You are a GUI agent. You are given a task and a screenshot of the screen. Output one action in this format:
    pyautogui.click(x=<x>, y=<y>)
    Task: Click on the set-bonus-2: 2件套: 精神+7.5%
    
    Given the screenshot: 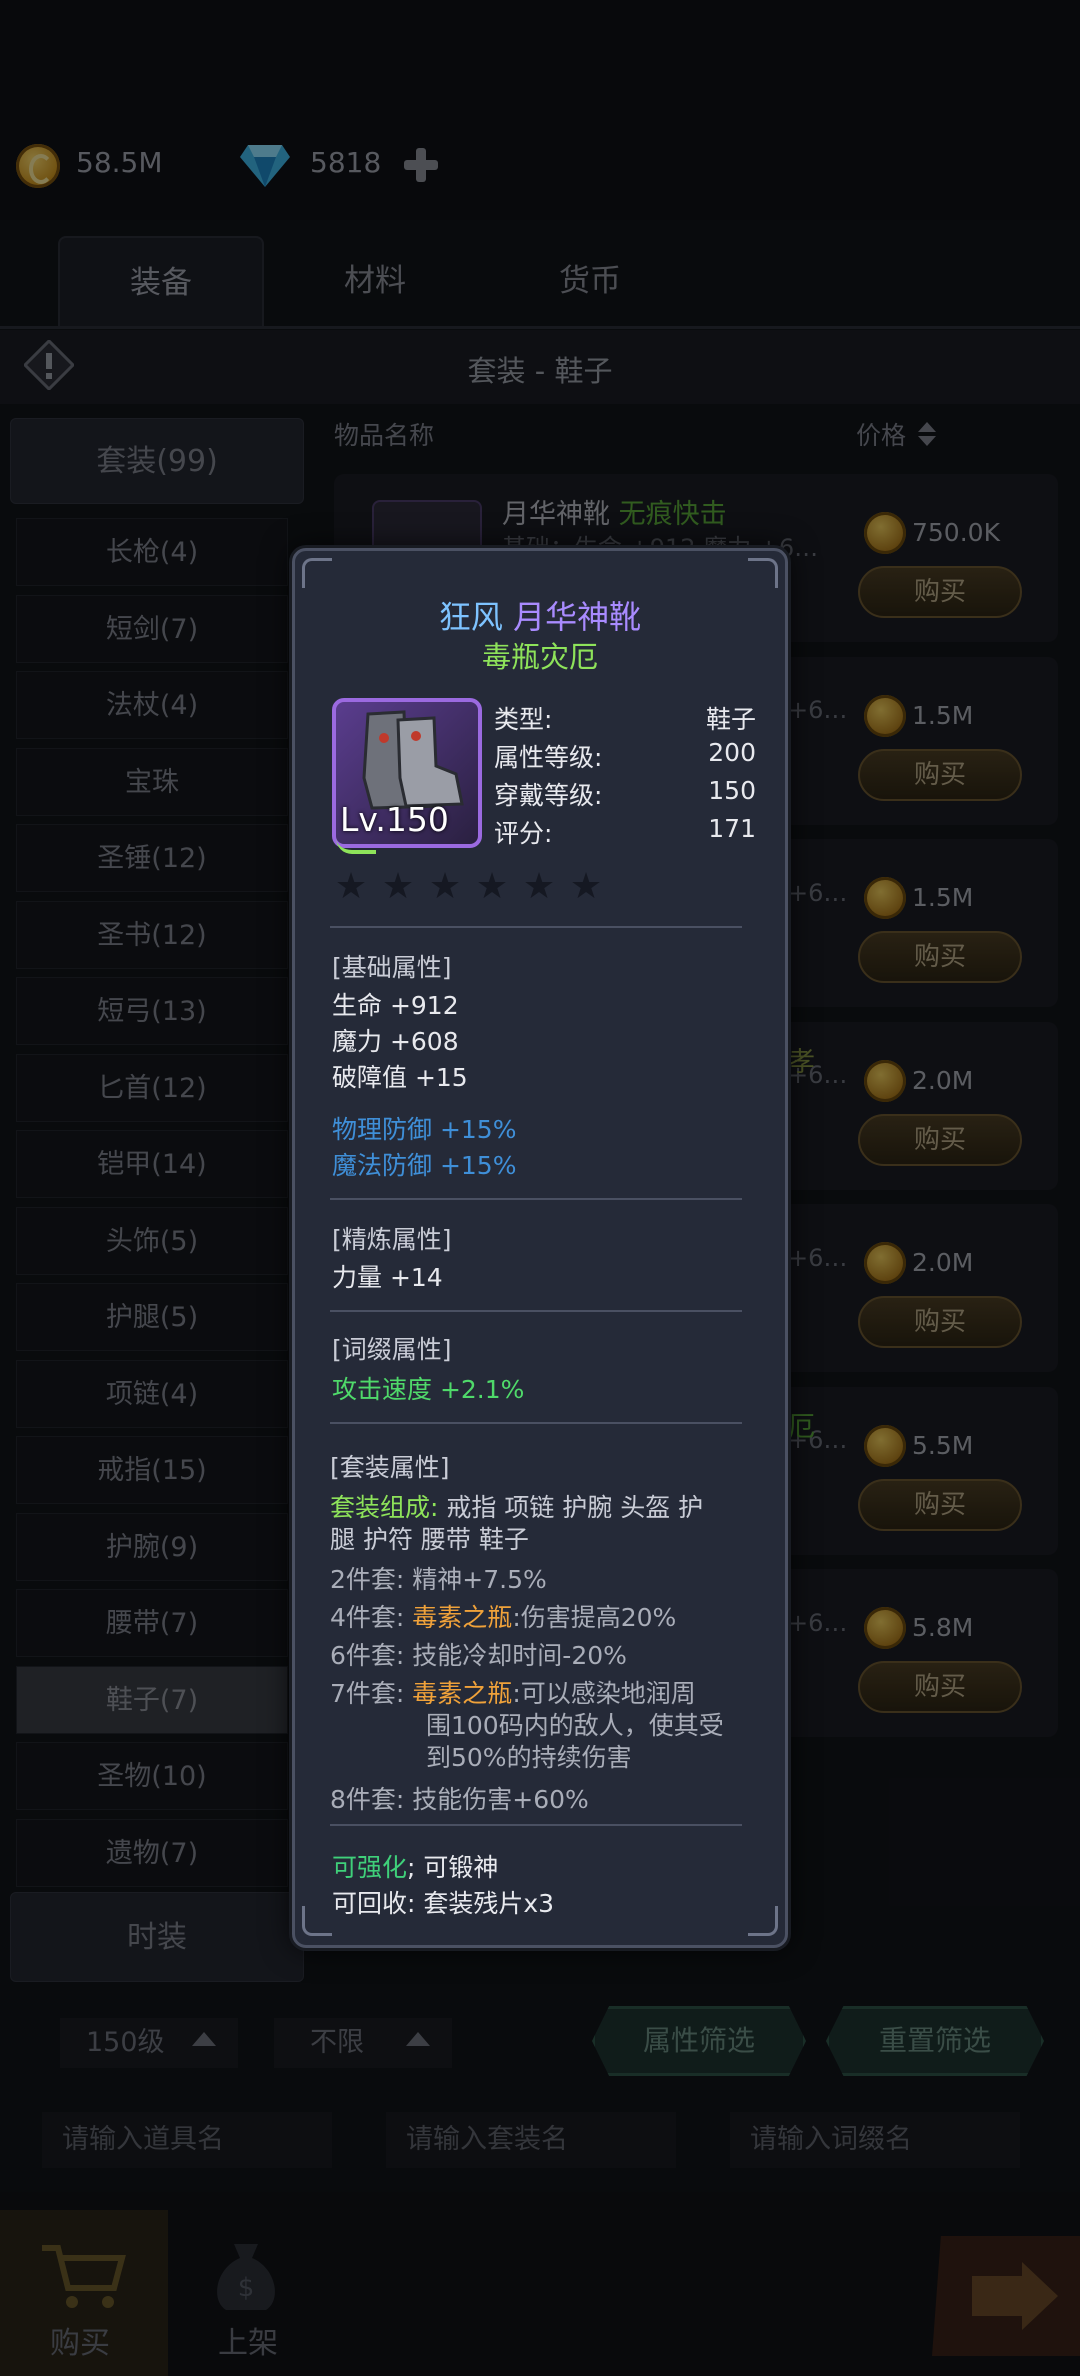 What is the action you would take?
    pyautogui.click(x=438, y=1579)
    